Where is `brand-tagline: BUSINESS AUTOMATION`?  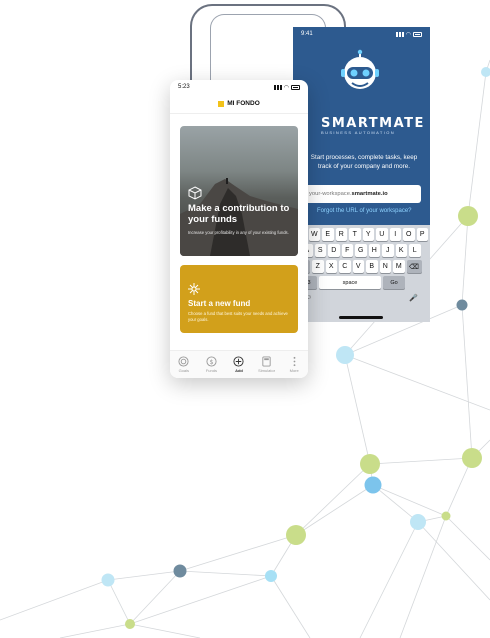 brand-tagline: BUSINESS AUTOMATION is located at coordinates (358, 132).